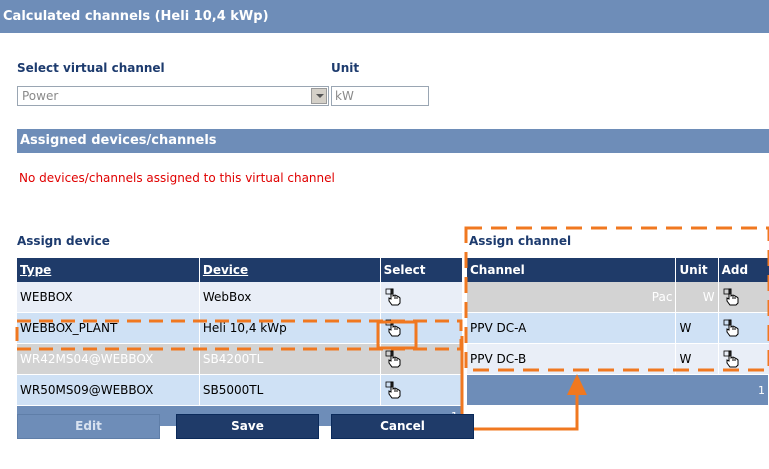 This screenshot has height=469, width=769. Describe the element at coordinates (247, 426) in the screenshot. I see `save-button: Save` at that location.